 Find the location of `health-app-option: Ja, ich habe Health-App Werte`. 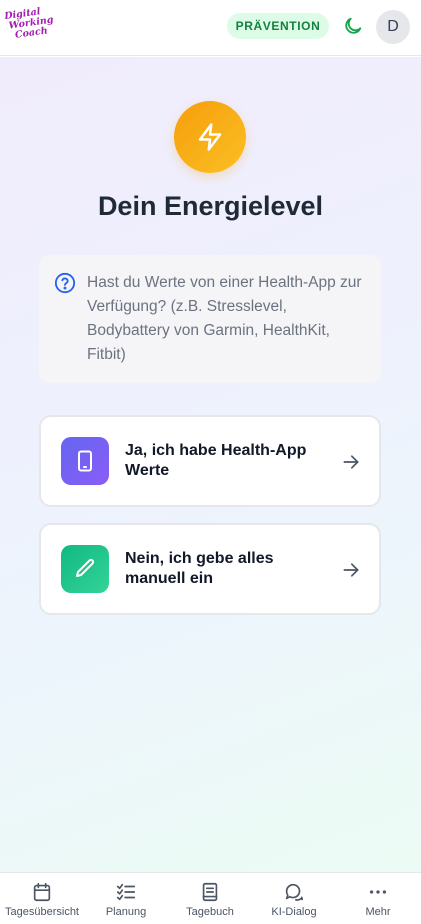

health-app-option: Ja, ich habe Health-App Werte is located at coordinates (210, 461).